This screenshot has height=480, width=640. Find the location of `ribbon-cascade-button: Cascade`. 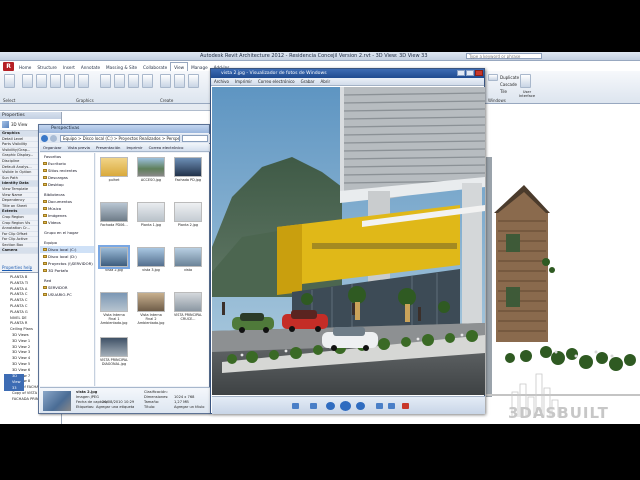

ribbon-cascade-button: Cascade is located at coordinates (508, 84).